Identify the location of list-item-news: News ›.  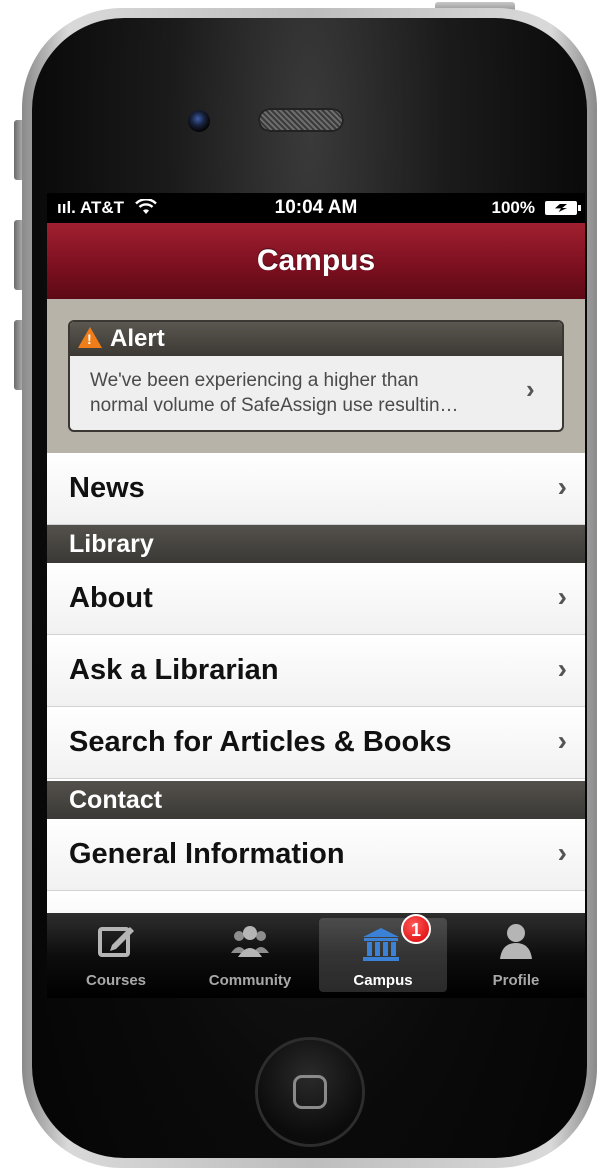
(316, 489).